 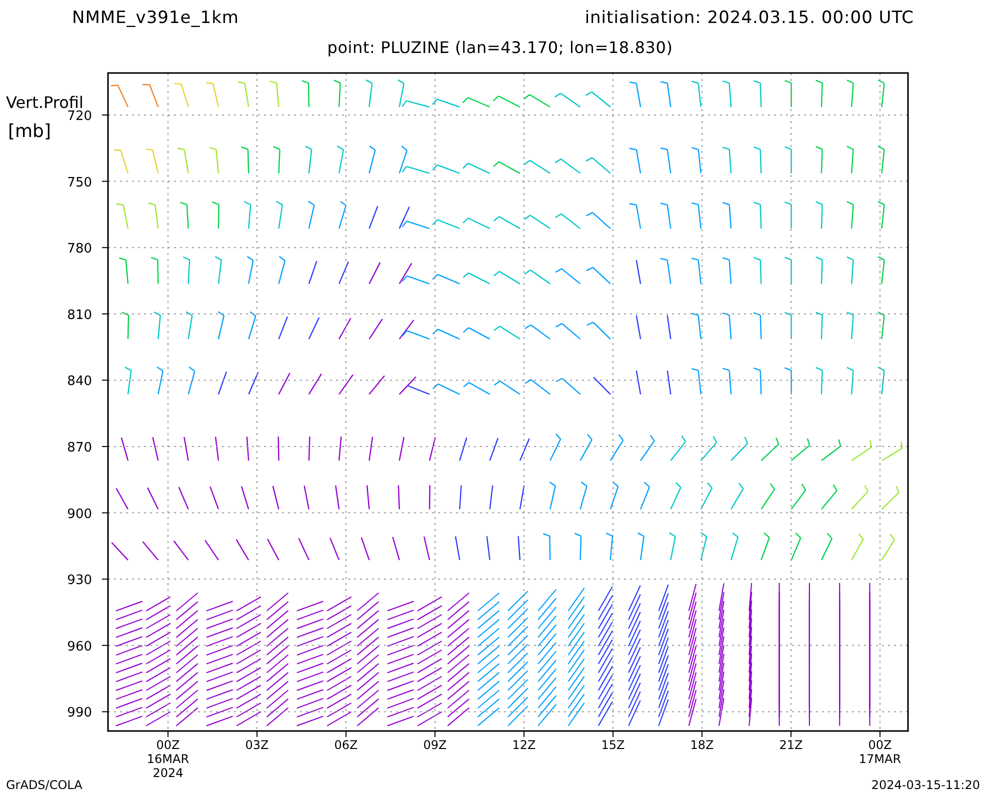 I want to click on point-subtitle: point: PLUZINE (lan=43.170; lon=18.830), so click(x=500, y=48).